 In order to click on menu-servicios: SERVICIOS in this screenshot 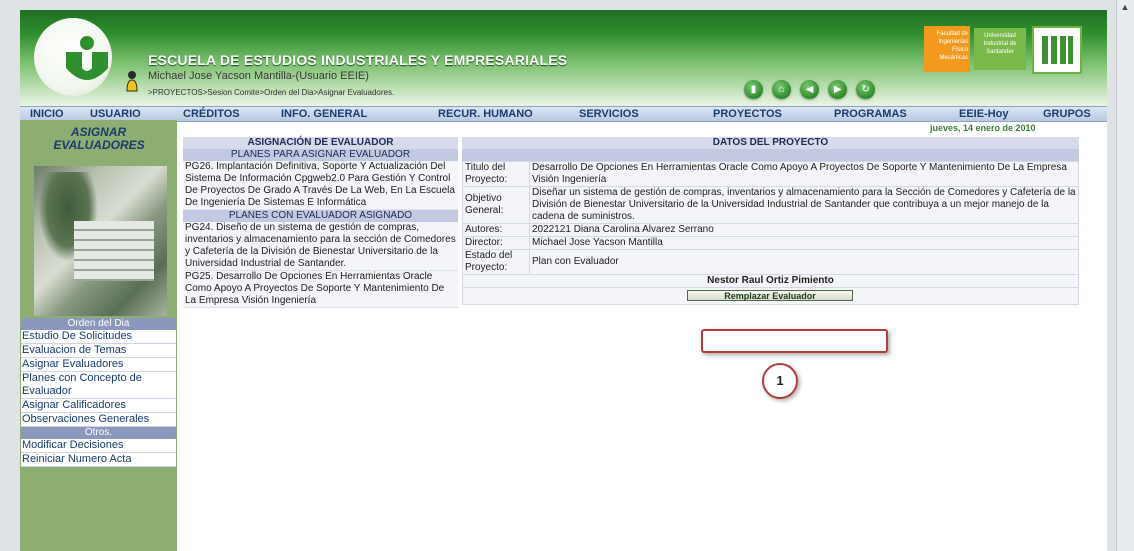, I will do `click(609, 114)`.